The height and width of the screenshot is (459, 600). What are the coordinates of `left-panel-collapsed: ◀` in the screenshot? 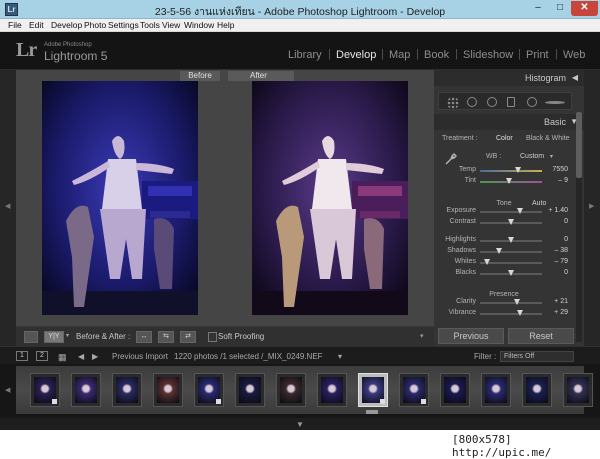 It's located at (8, 208).